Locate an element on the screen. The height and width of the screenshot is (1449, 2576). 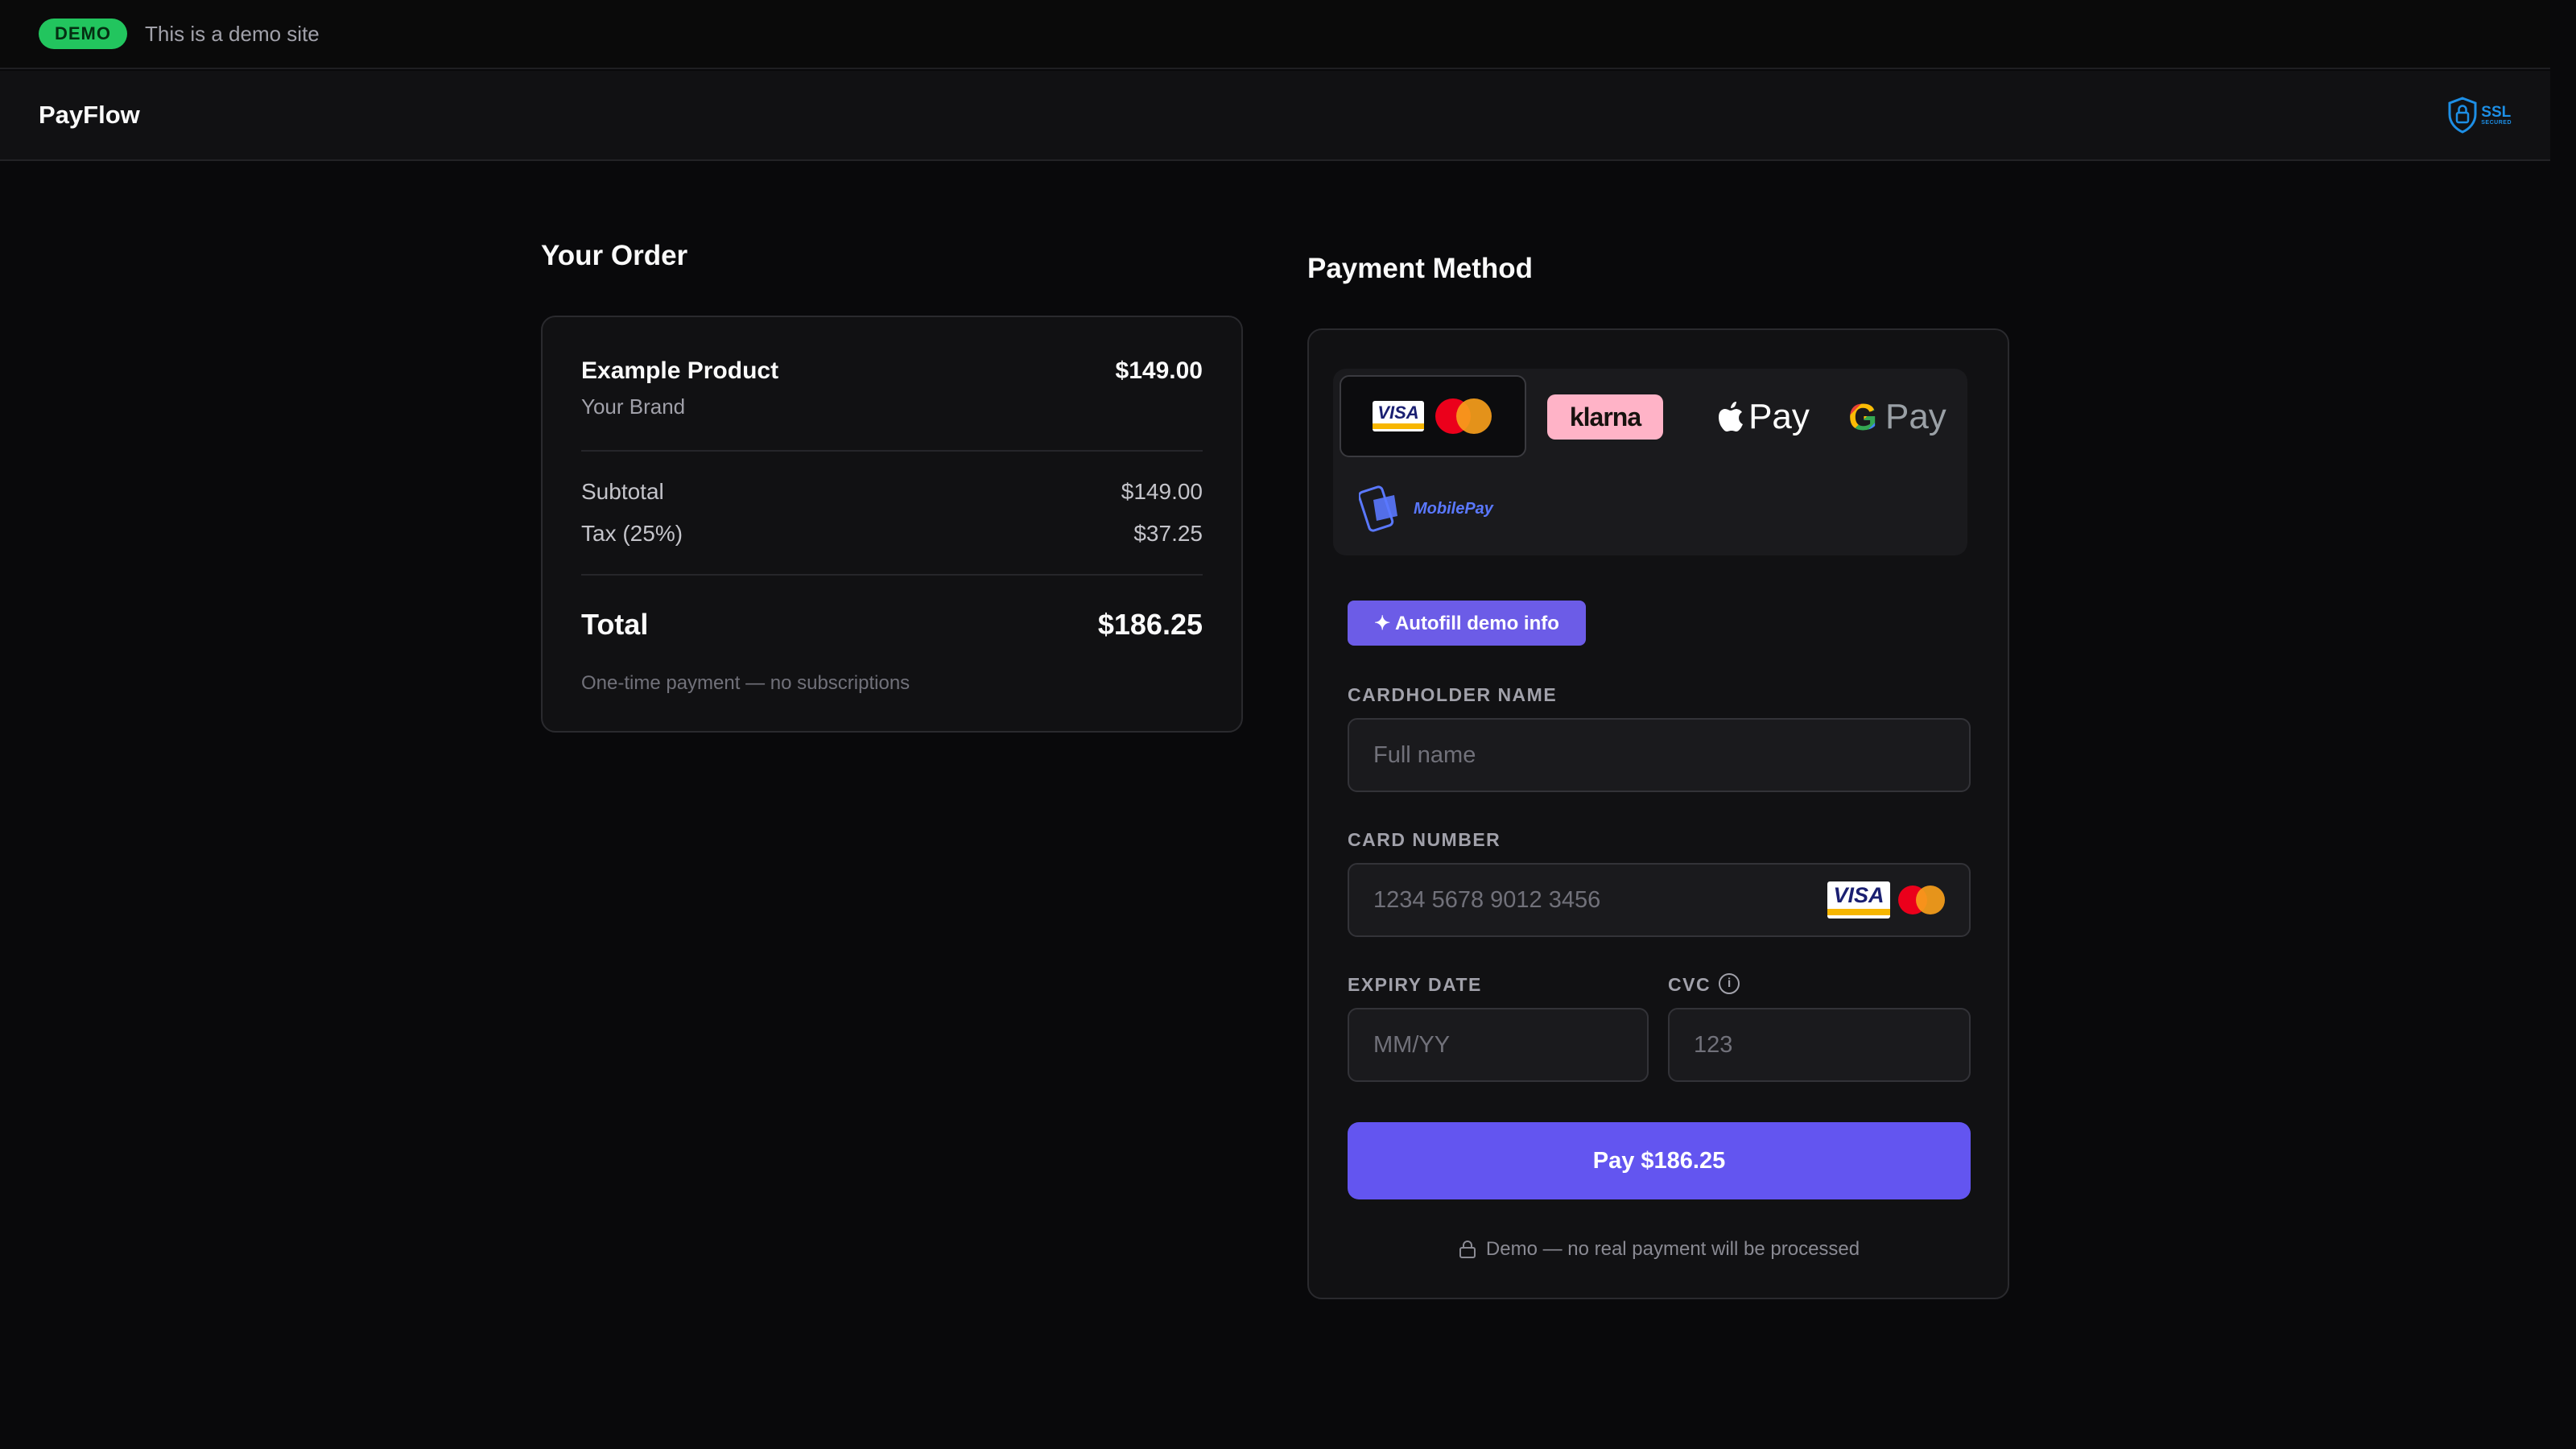
apple-pay-label: Pay is located at coordinates (1779, 416).